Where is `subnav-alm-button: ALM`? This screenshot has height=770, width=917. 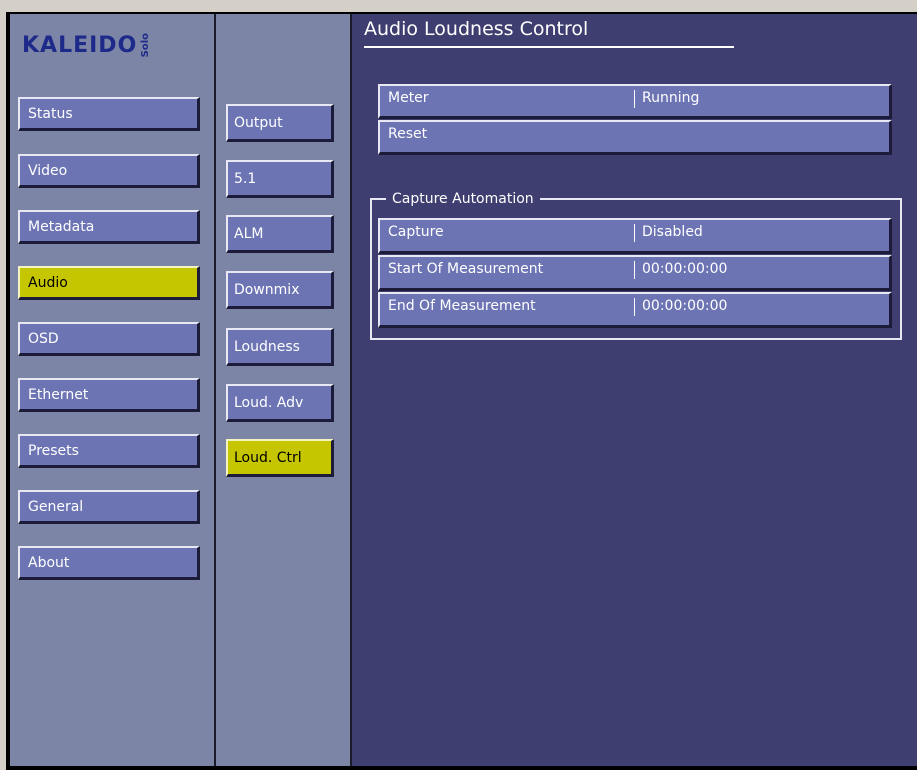 subnav-alm-button: ALM is located at coordinates (280, 234).